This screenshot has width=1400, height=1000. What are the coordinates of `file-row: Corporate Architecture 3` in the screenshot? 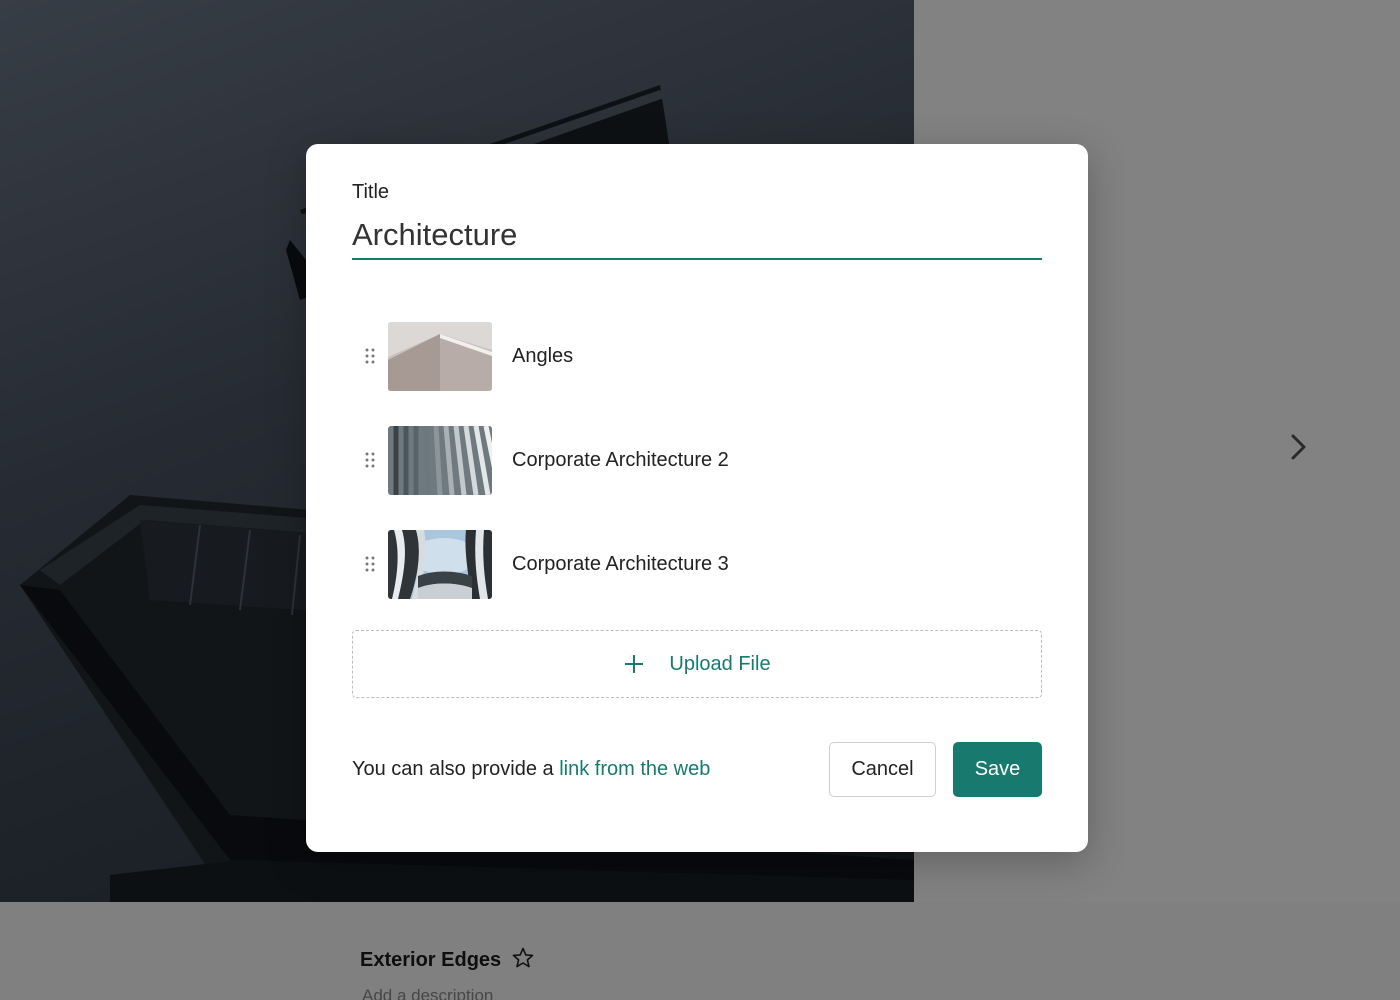 It's located at (697, 564).